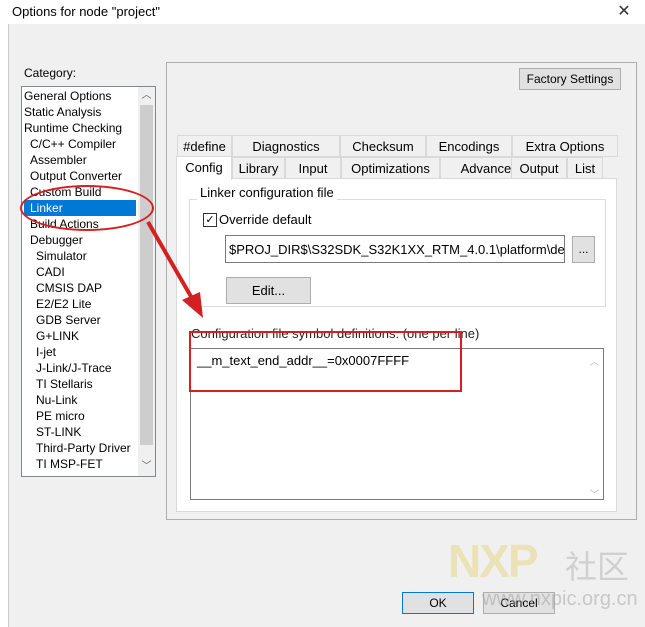 The image size is (645, 627). Describe the element at coordinates (174, 269) in the screenshot. I see `annotation-arrow` at that location.